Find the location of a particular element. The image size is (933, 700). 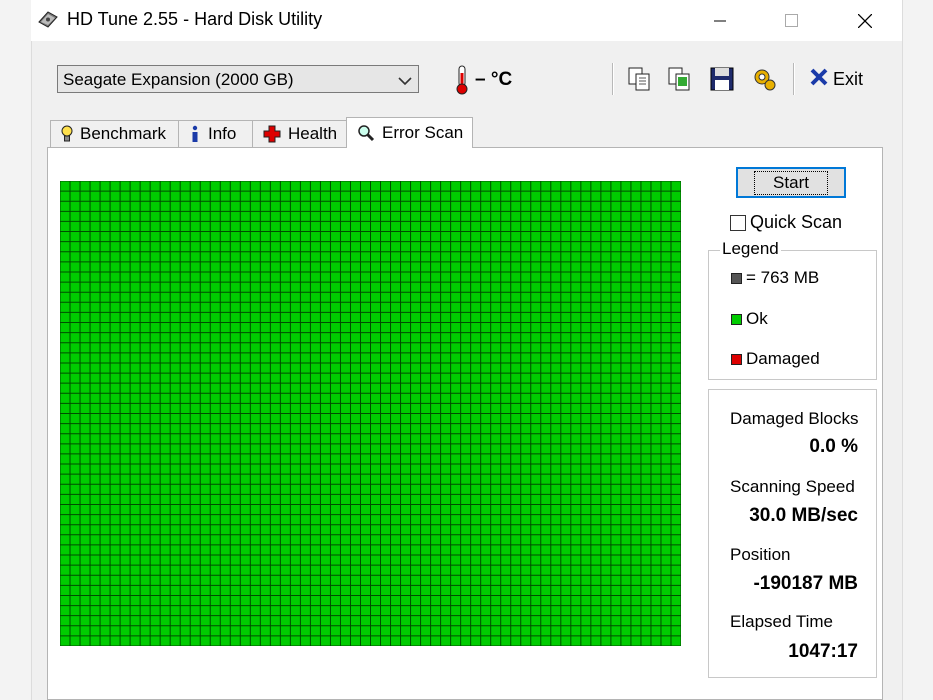

legend-ok-label: Ok is located at coordinates (757, 318).